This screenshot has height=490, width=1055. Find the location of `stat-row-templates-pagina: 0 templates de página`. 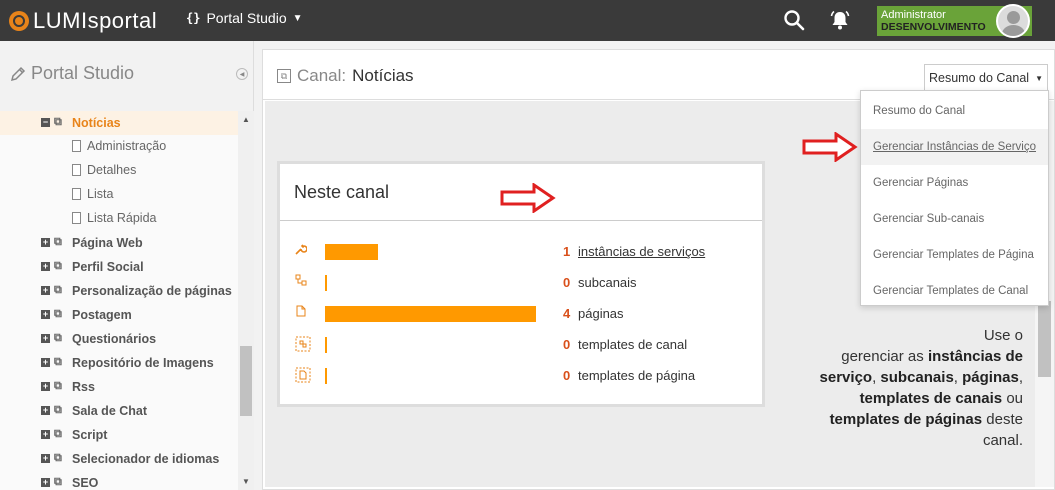

stat-row-templates-pagina: 0 templates de página is located at coordinates (521, 376).